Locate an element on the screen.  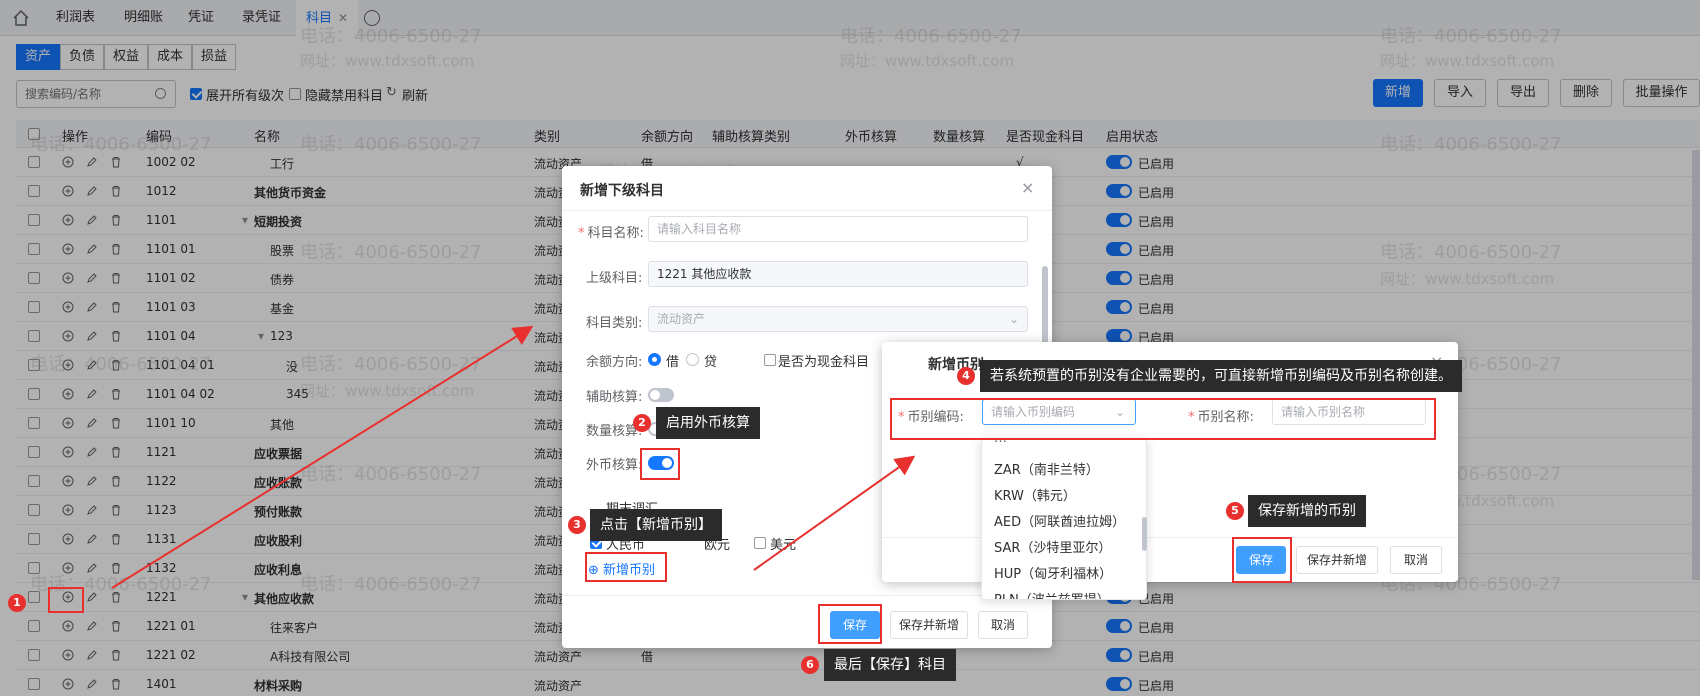
tip-save-currency: 保存新增的币别 is located at coordinates (1307, 511).